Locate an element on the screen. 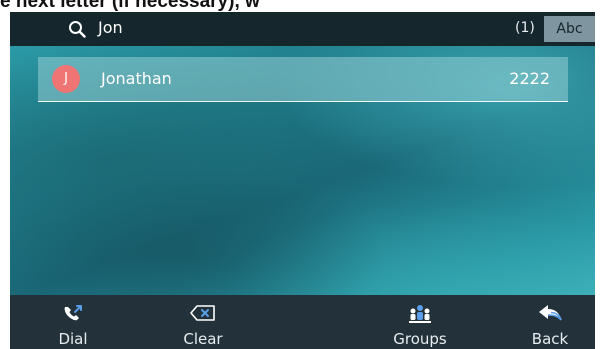 This screenshot has height=349, width=603. contact-name: Jonathan is located at coordinates (136, 78).